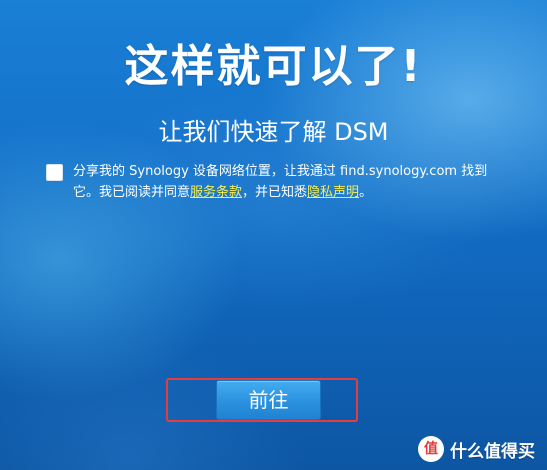  I want to click on share-location-checkbox, so click(54, 172).